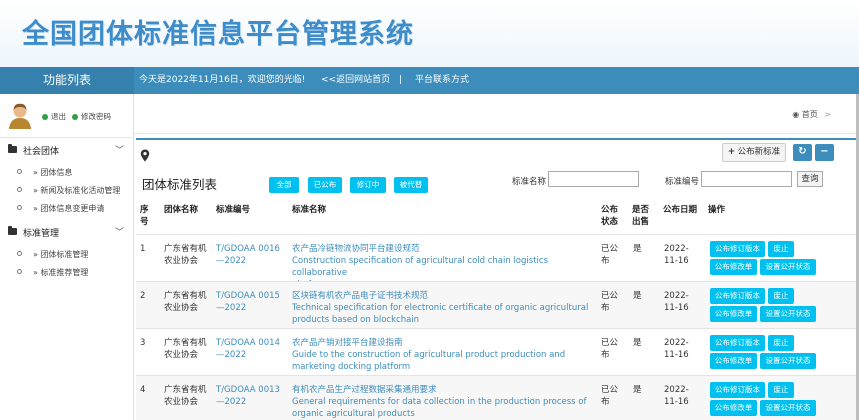 This screenshot has width=859, height=420. Describe the element at coordinates (248, 302) in the screenshot. I see `row-code-link: T/GDOAA 0015 —2022` at that location.